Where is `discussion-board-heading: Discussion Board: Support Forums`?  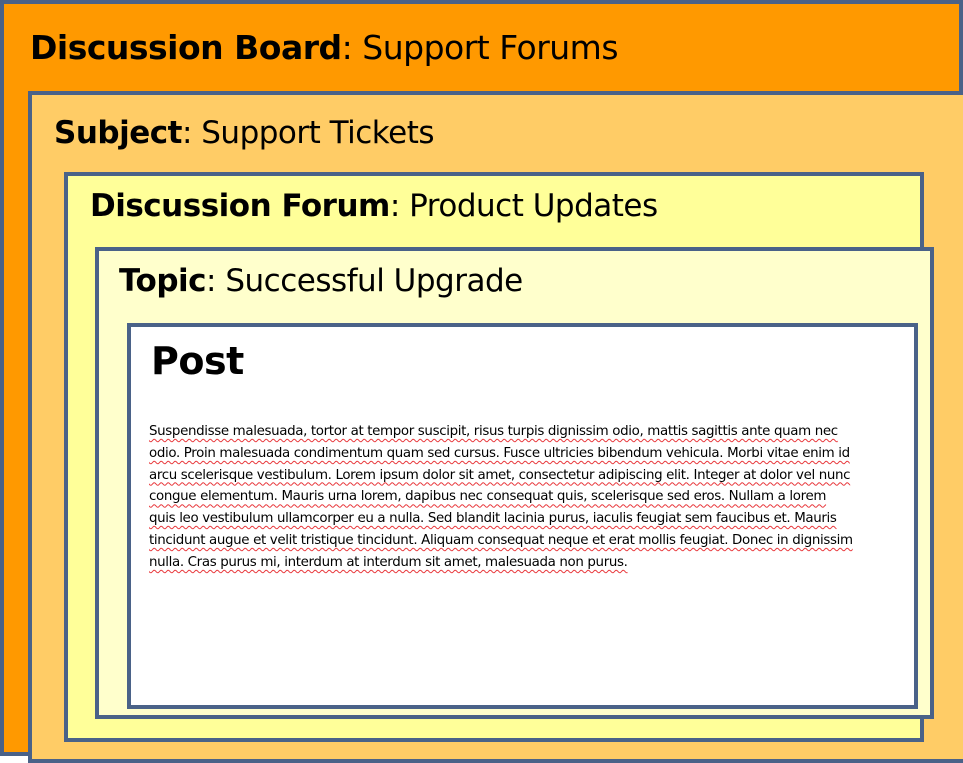
discussion-board-heading: Discussion Board: Support Forums is located at coordinates (324, 47).